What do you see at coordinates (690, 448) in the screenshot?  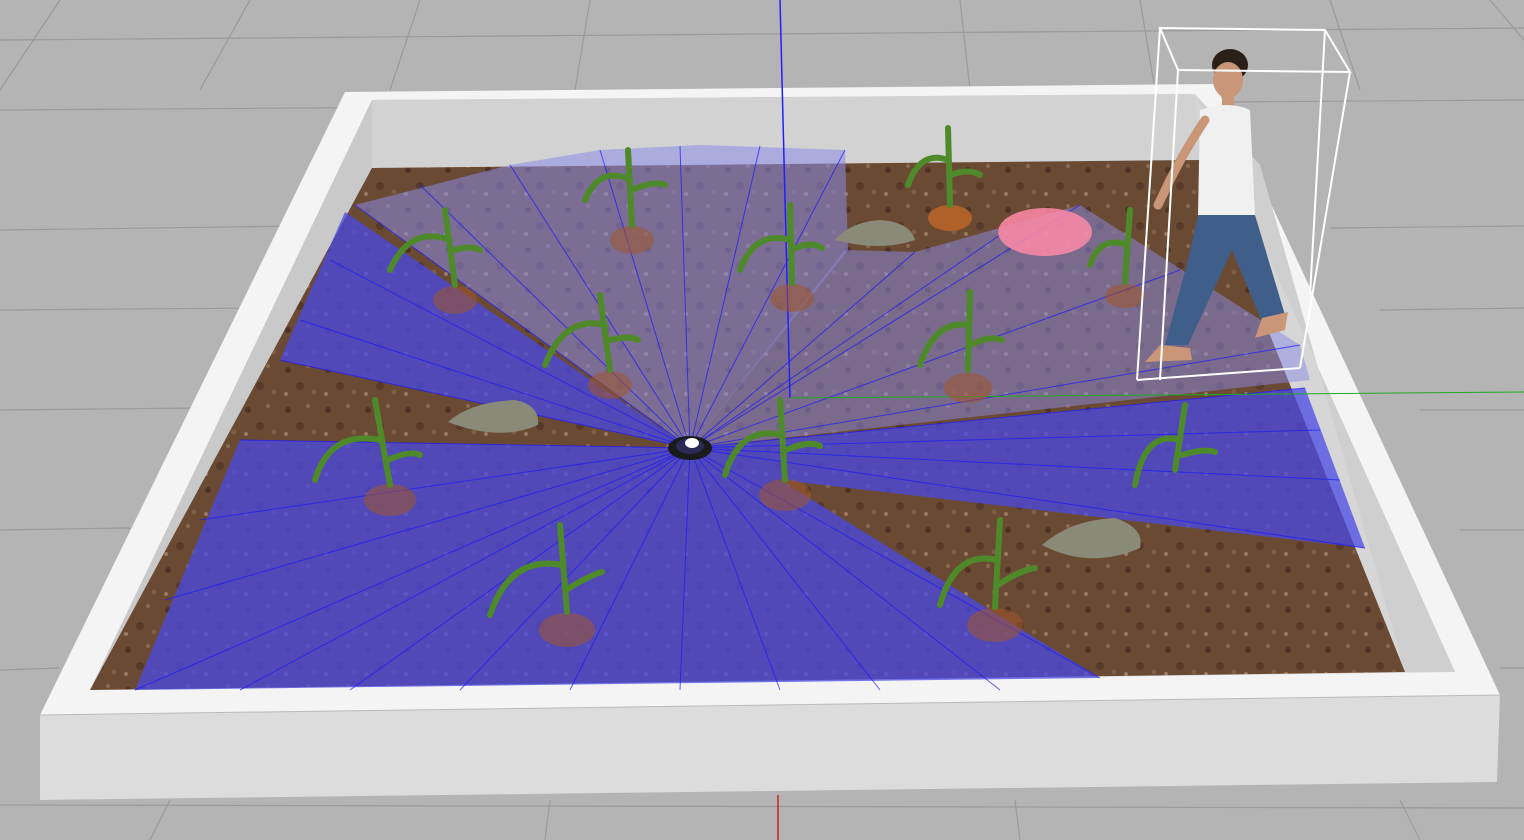 I see `lidar-robot` at bounding box center [690, 448].